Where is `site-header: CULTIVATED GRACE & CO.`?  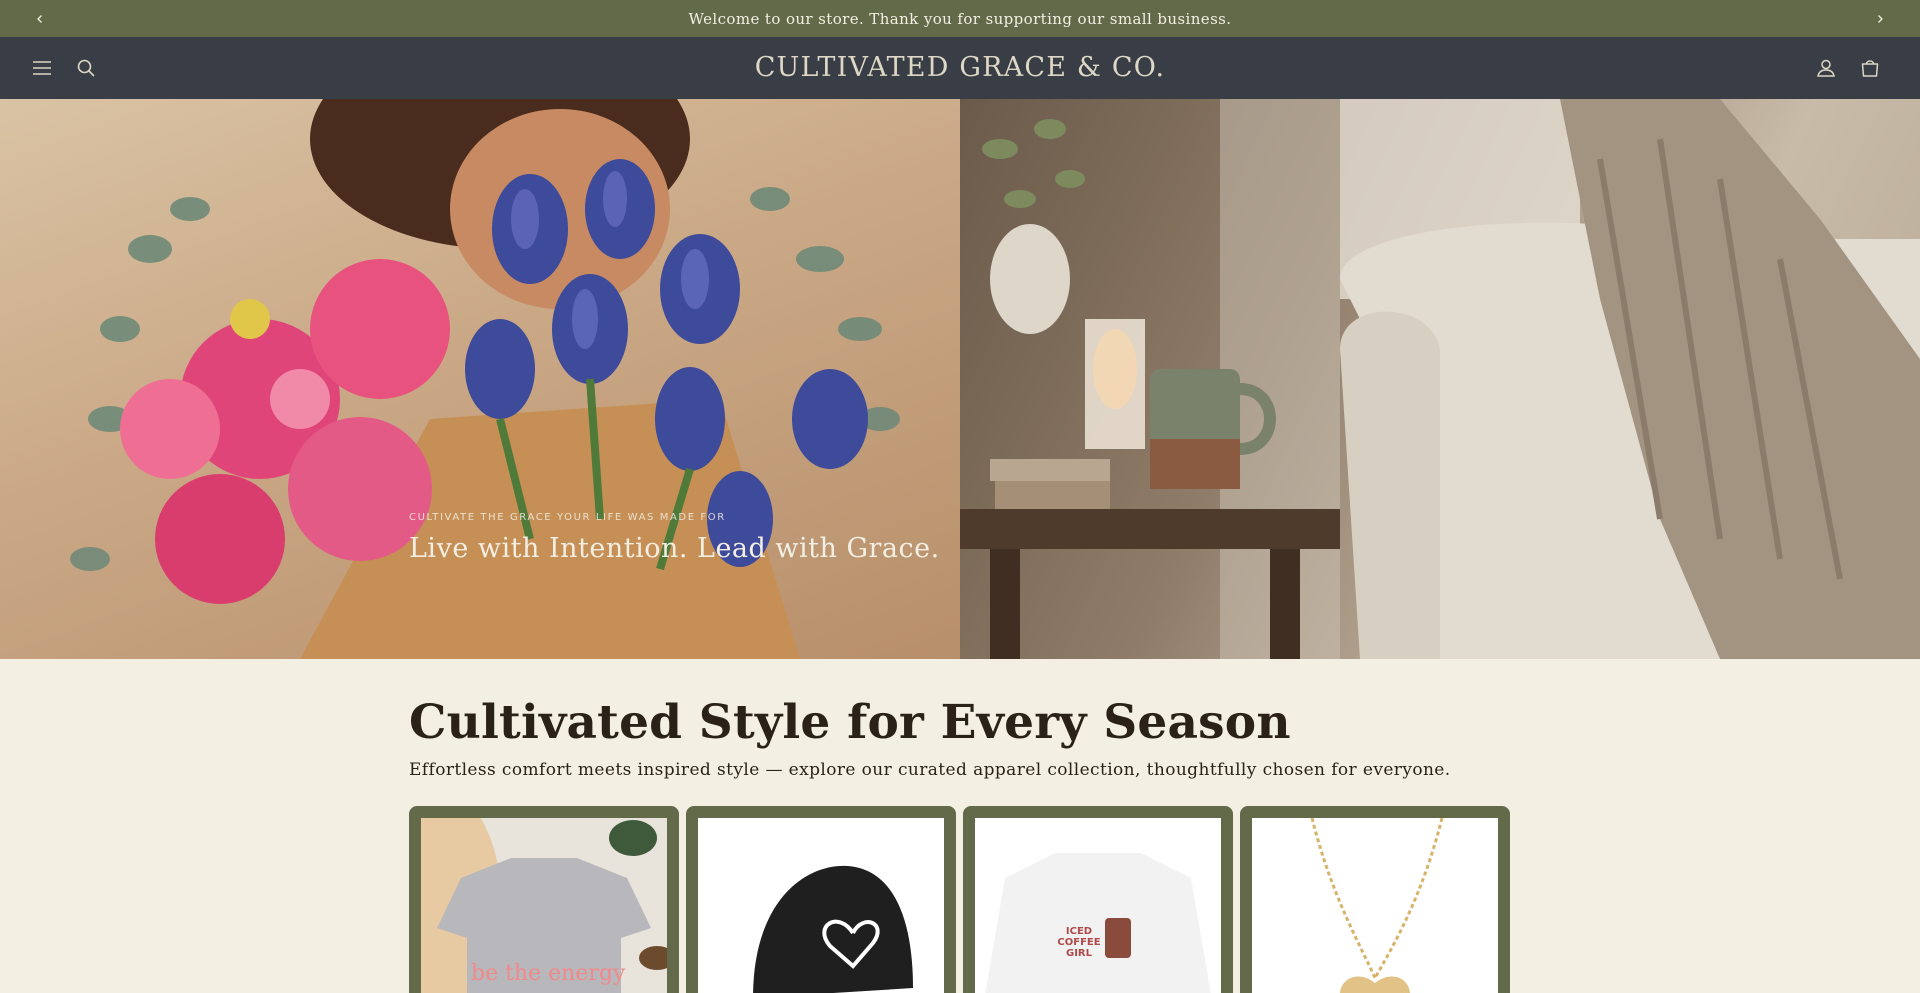
site-header: CULTIVATED GRACE & CO. is located at coordinates (960, 68).